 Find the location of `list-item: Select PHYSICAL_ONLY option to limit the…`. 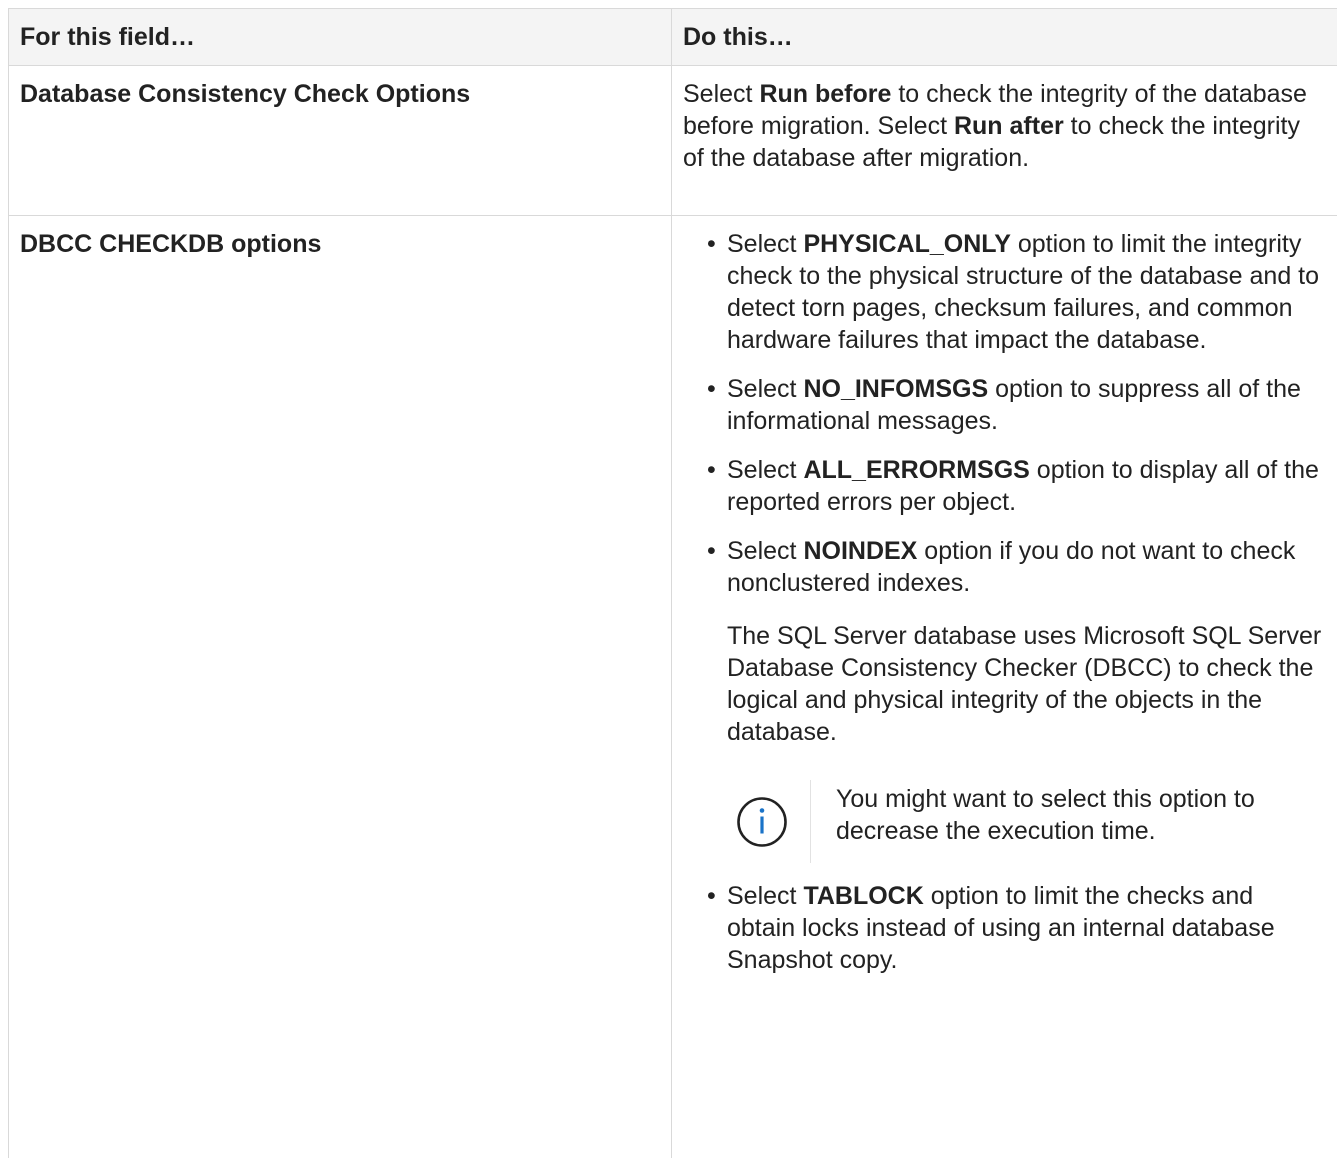

list-item: Select PHYSICAL_ONLY option to limit the… is located at coordinates (1027, 292).